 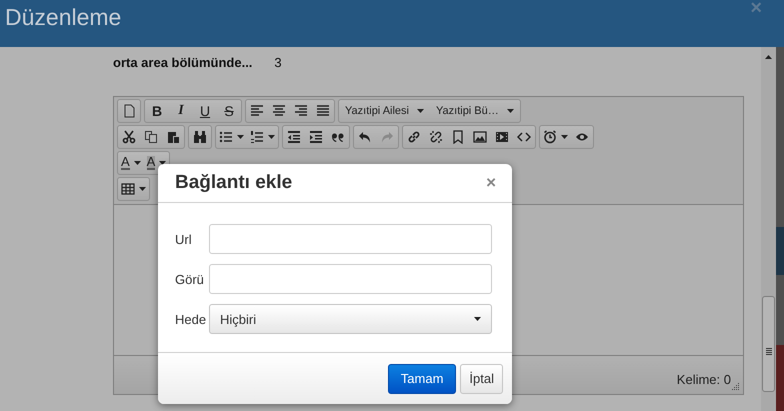 What do you see at coordinates (502, 137) in the screenshot?
I see `film-icon` at bounding box center [502, 137].